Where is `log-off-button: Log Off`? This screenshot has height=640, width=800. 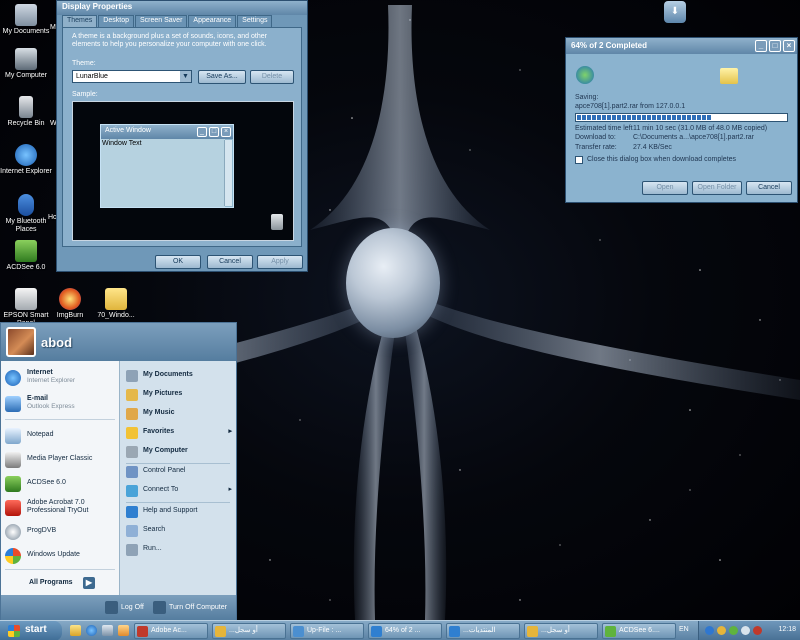 log-off-button: Log Off is located at coordinates (124, 607).